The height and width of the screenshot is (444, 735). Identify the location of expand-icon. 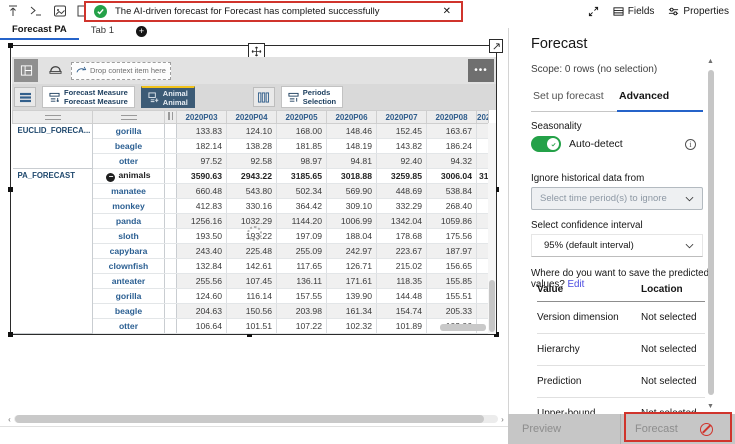
(593, 11).